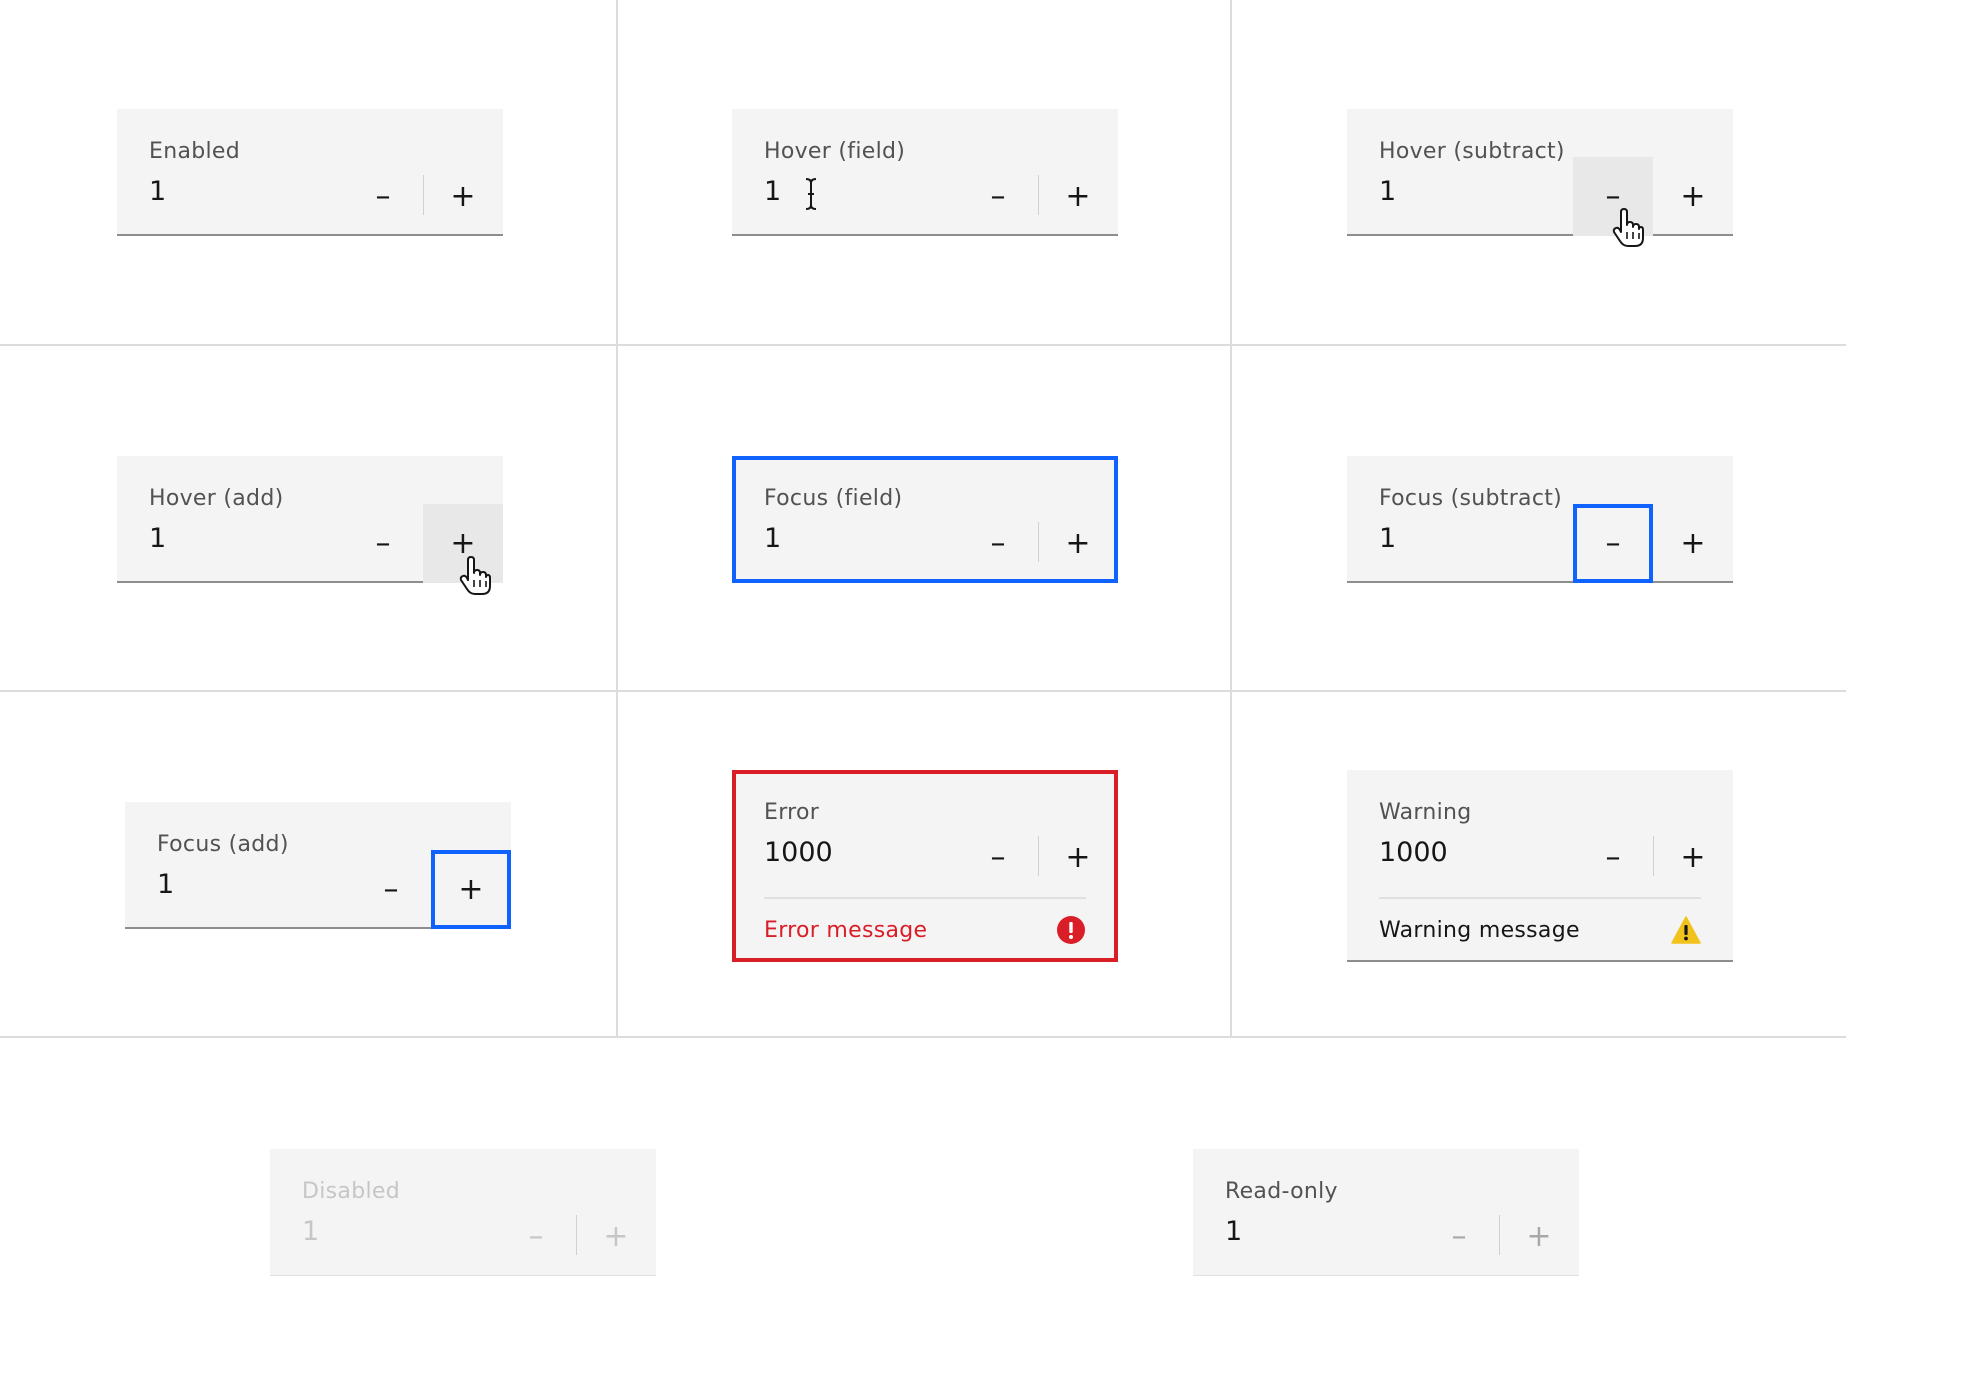 The image size is (1970, 1392). Describe the element at coordinates (1471, 498) in the screenshot. I see `field-label: Focus (subtract)` at that location.